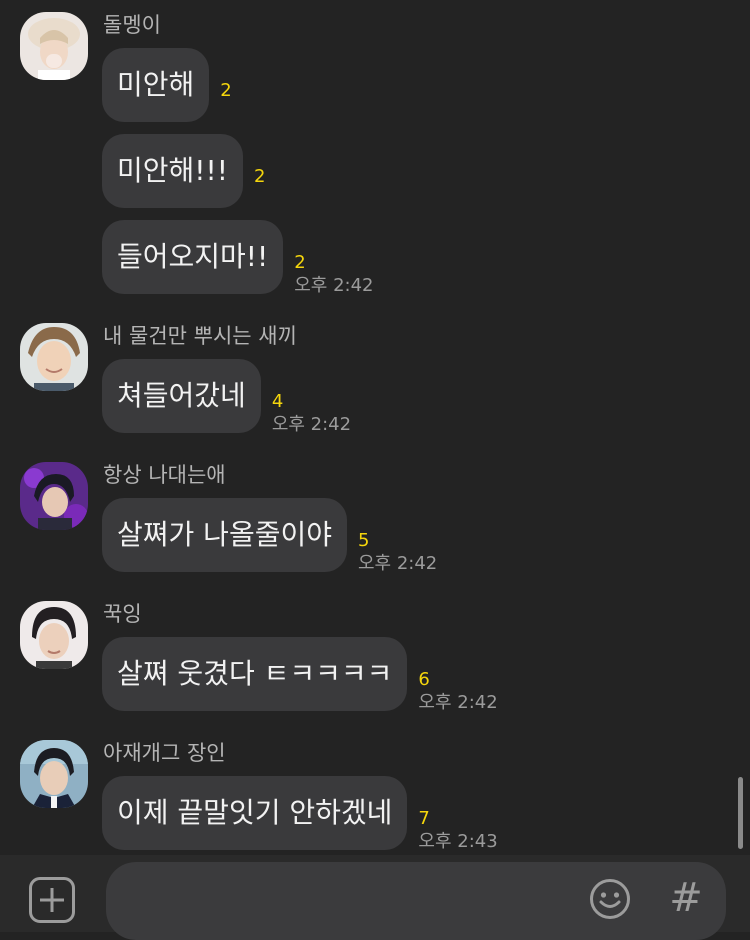  Describe the element at coordinates (193, 257) in the screenshot. I see `message-bubble: 들어오지마!!` at that location.